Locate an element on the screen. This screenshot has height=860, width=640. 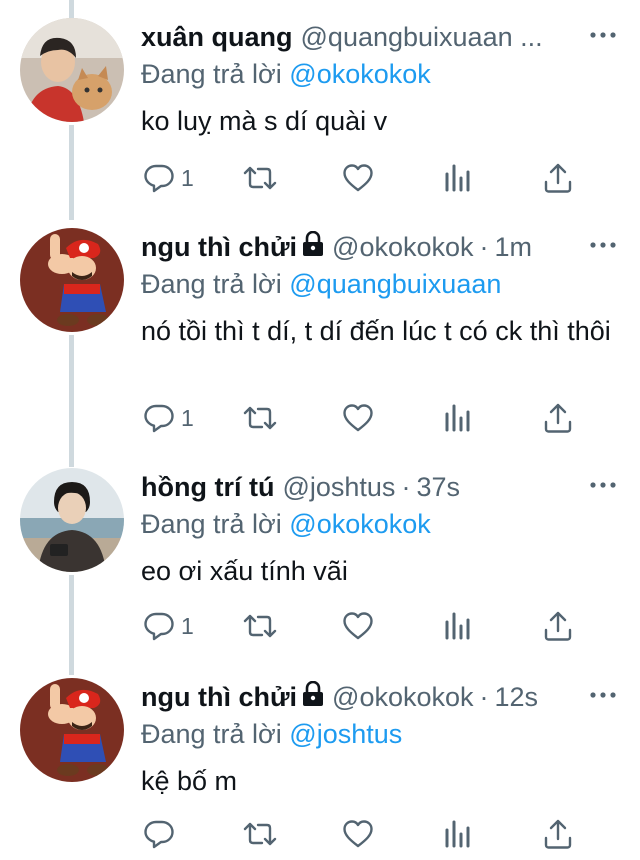
mention-link: @quangbuixuaan is located at coordinates (395, 284).